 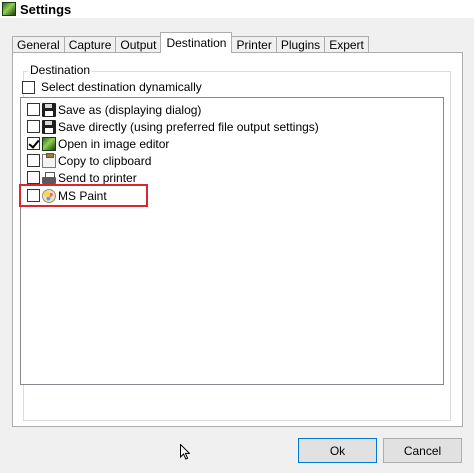 I want to click on save-as-label: Save as (displaying dialog), so click(x=130, y=109).